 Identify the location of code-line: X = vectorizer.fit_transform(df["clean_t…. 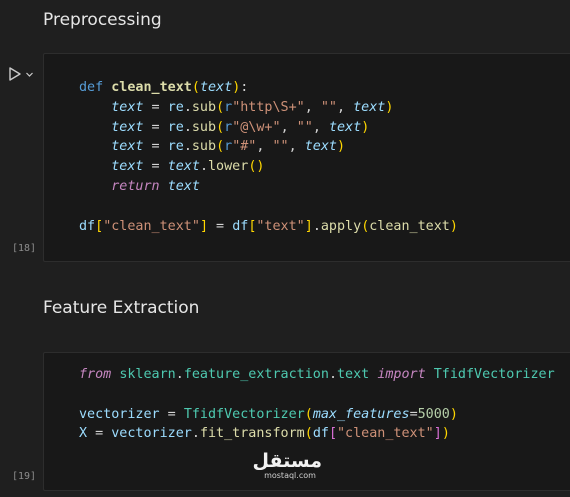
(317, 434).